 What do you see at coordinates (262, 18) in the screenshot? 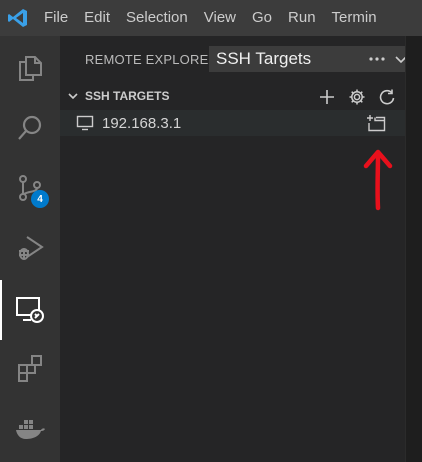
I see `menu-go: Go` at bounding box center [262, 18].